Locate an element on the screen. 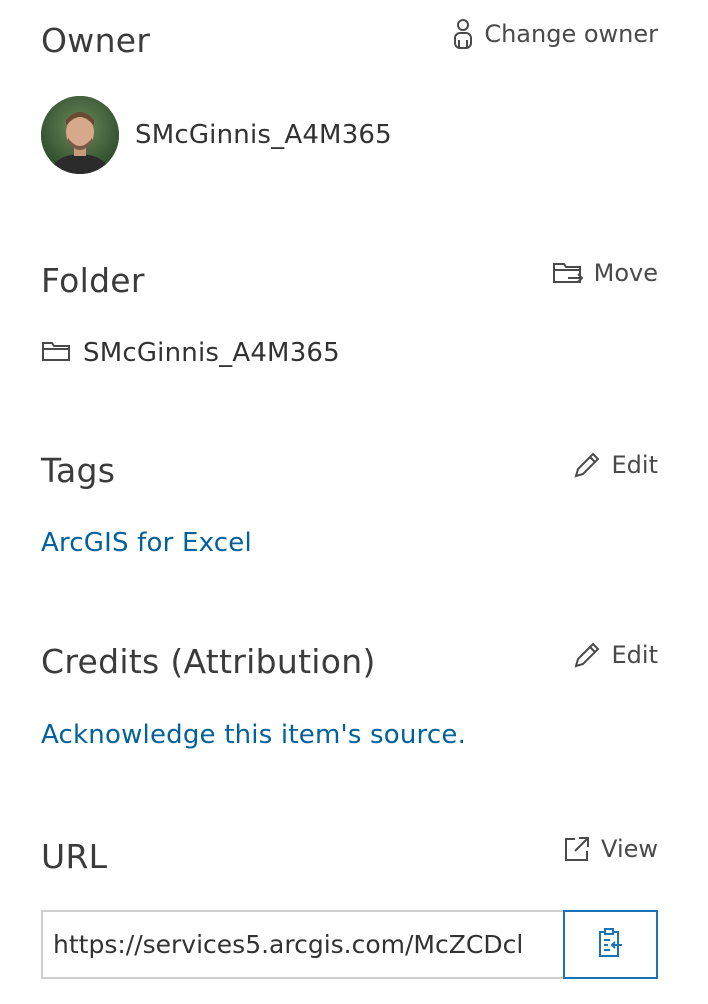 The height and width of the screenshot is (1004, 708). change-owner-label: Change owner is located at coordinates (571, 34).